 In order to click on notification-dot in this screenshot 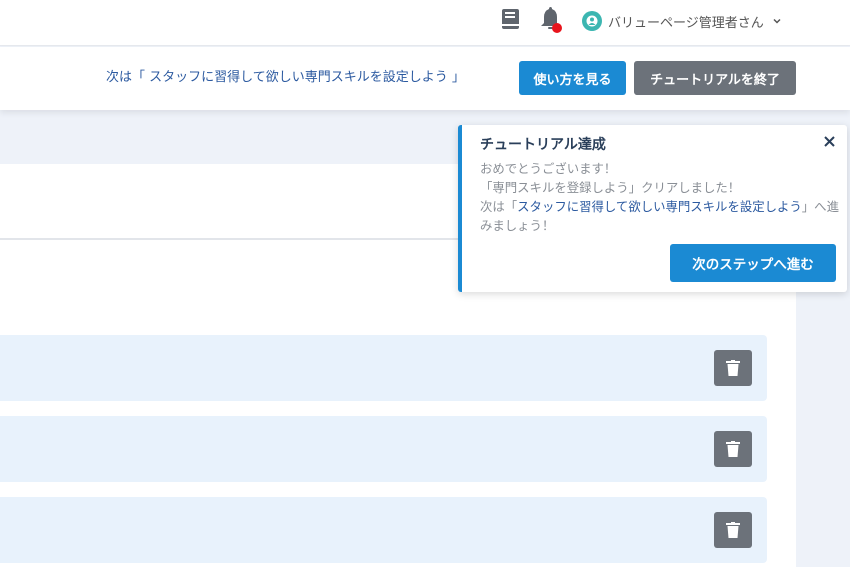, I will do `click(557, 28)`.